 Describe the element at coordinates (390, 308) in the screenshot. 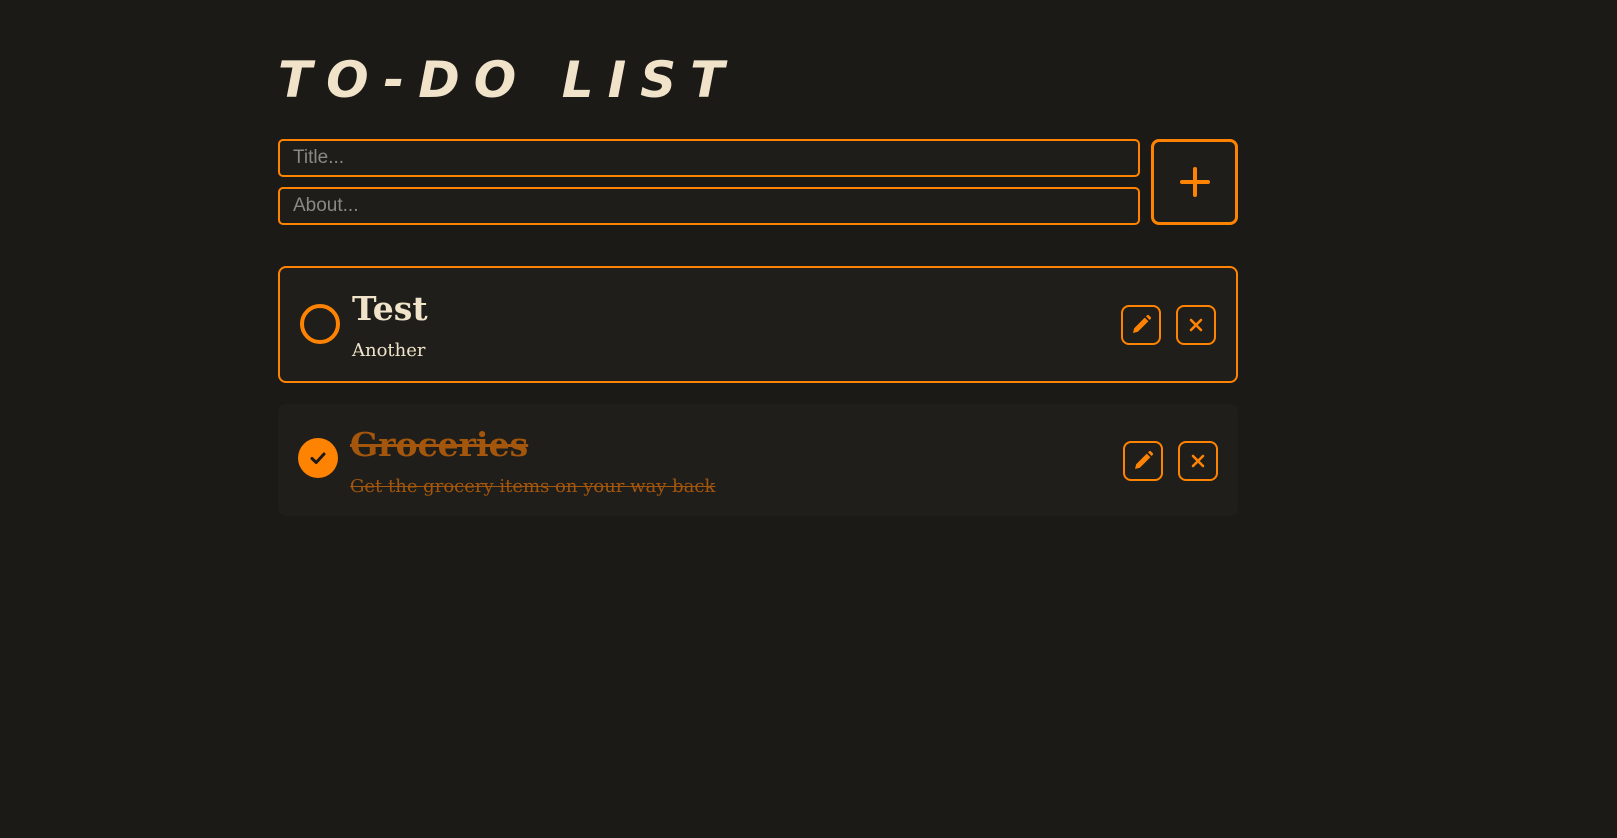

I see `task-title: Test` at that location.